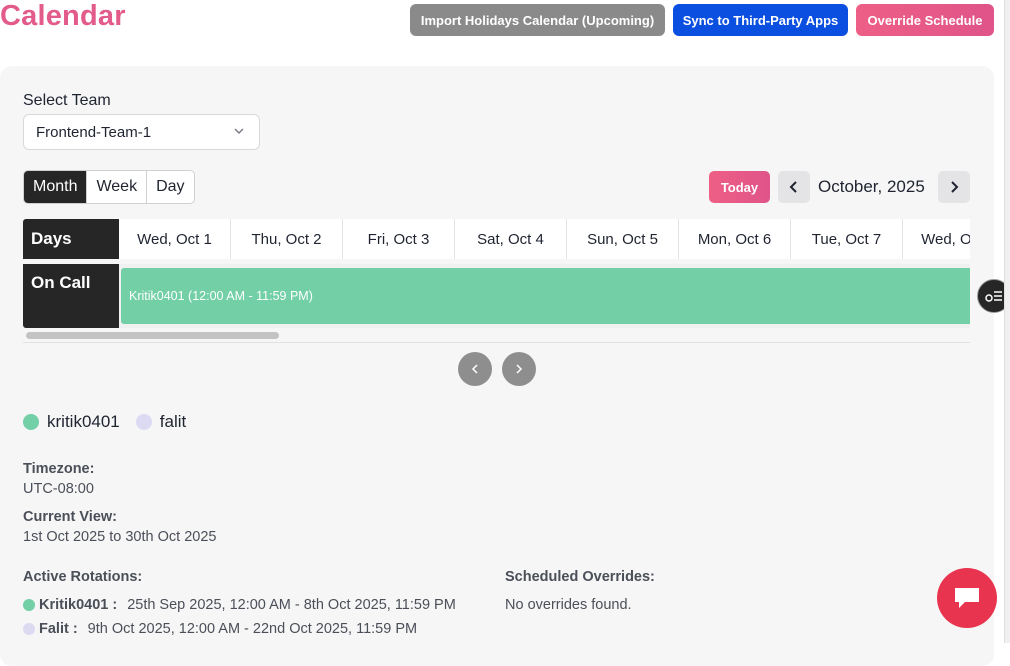  I want to click on legend-item: falit, so click(161, 422).